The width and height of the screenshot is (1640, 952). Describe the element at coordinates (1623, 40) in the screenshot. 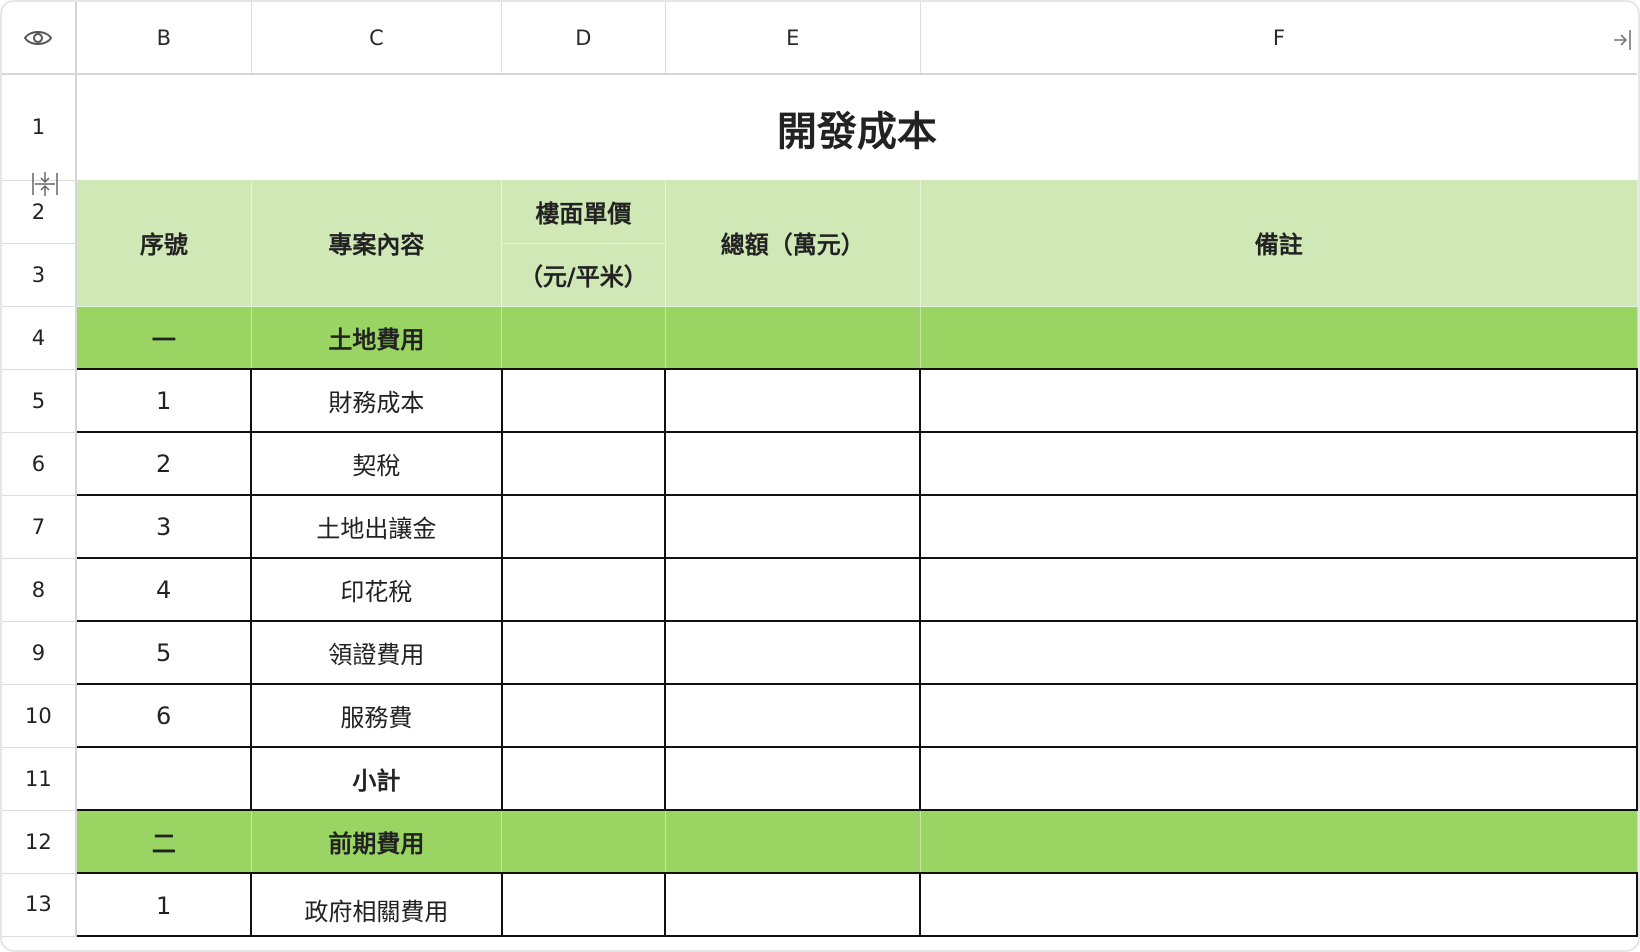

I see `collapse-panel-icon` at that location.